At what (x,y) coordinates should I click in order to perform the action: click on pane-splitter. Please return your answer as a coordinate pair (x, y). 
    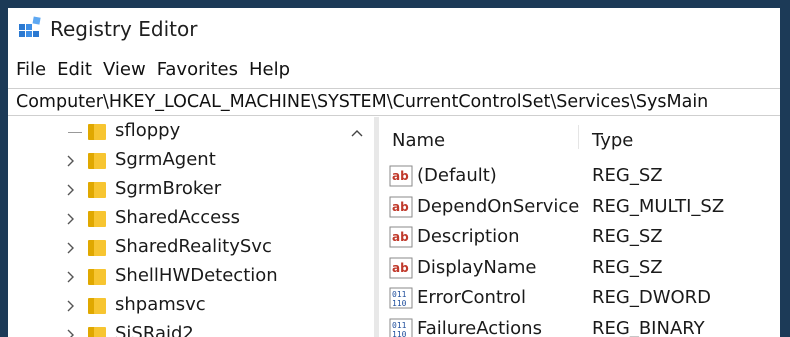
    Looking at the image, I should click on (376, 227).